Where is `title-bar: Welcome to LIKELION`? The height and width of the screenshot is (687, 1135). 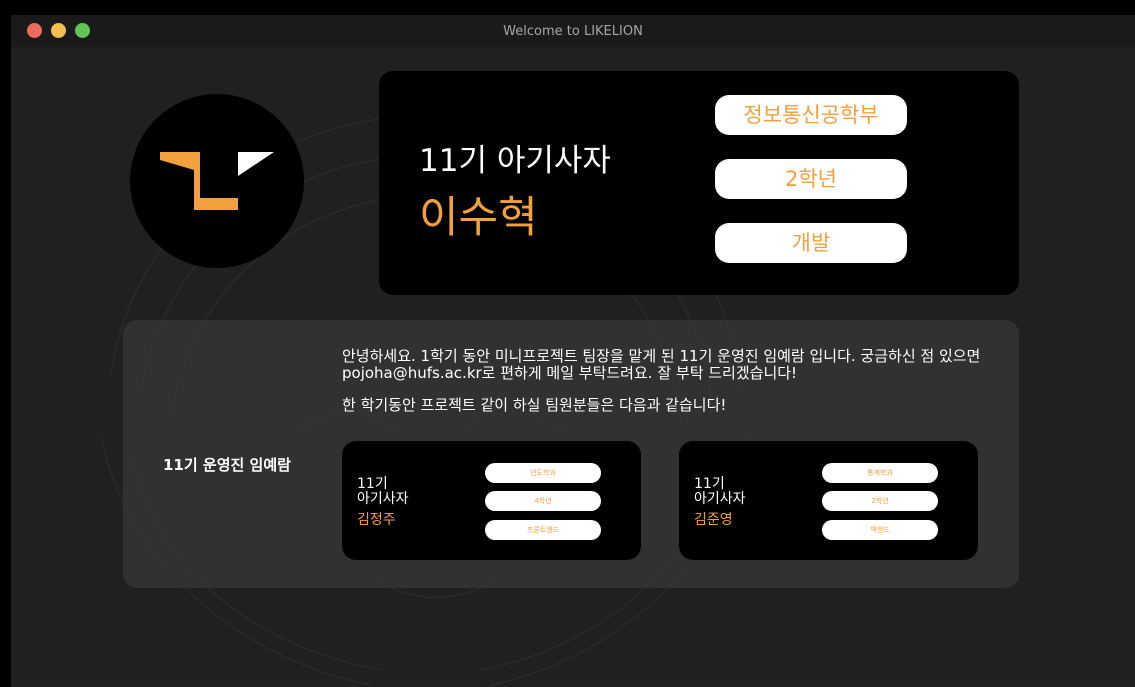 title-bar: Welcome to LIKELION is located at coordinates (573, 31).